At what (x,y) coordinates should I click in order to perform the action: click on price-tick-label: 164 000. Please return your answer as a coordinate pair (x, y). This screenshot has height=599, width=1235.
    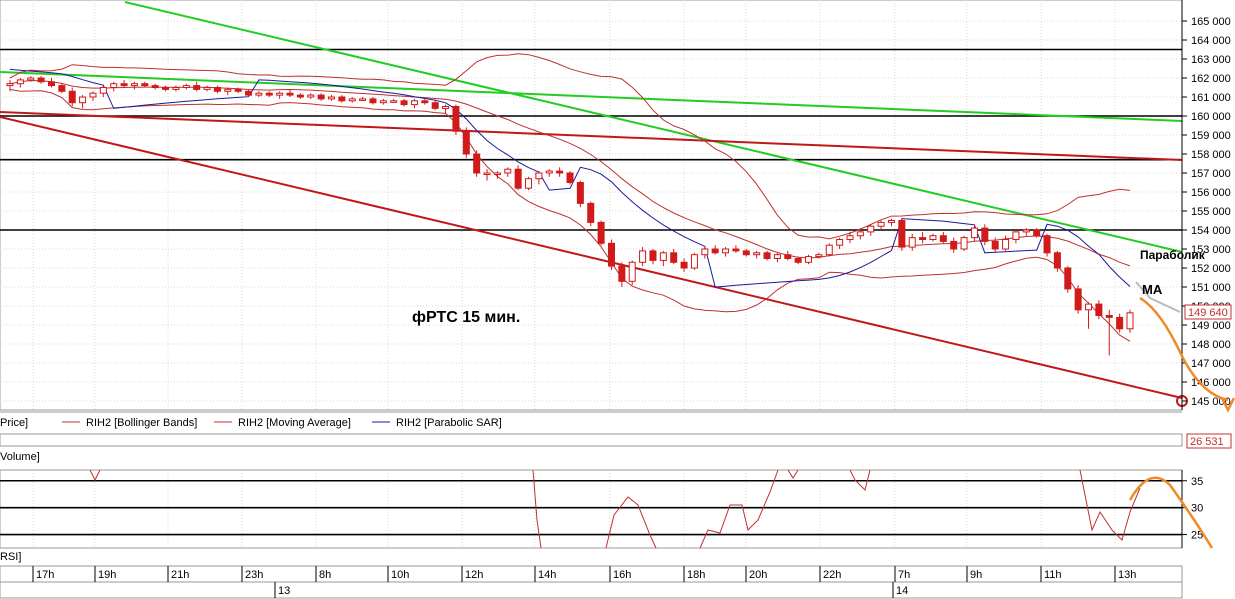
    Looking at the image, I should click on (1211, 41).